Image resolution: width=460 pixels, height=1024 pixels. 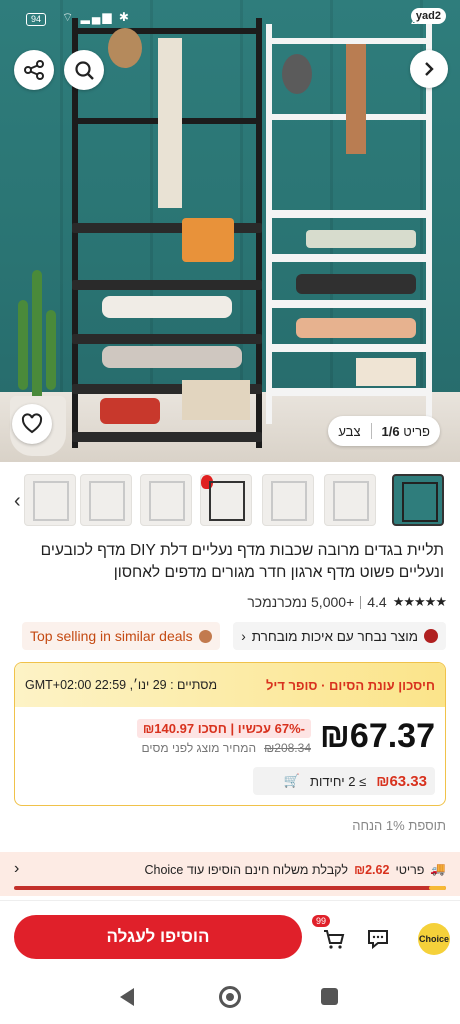 What do you see at coordinates (158, 937) in the screenshot?
I see `add-to-cart-button: הוסיפו לעגלה` at bounding box center [158, 937].